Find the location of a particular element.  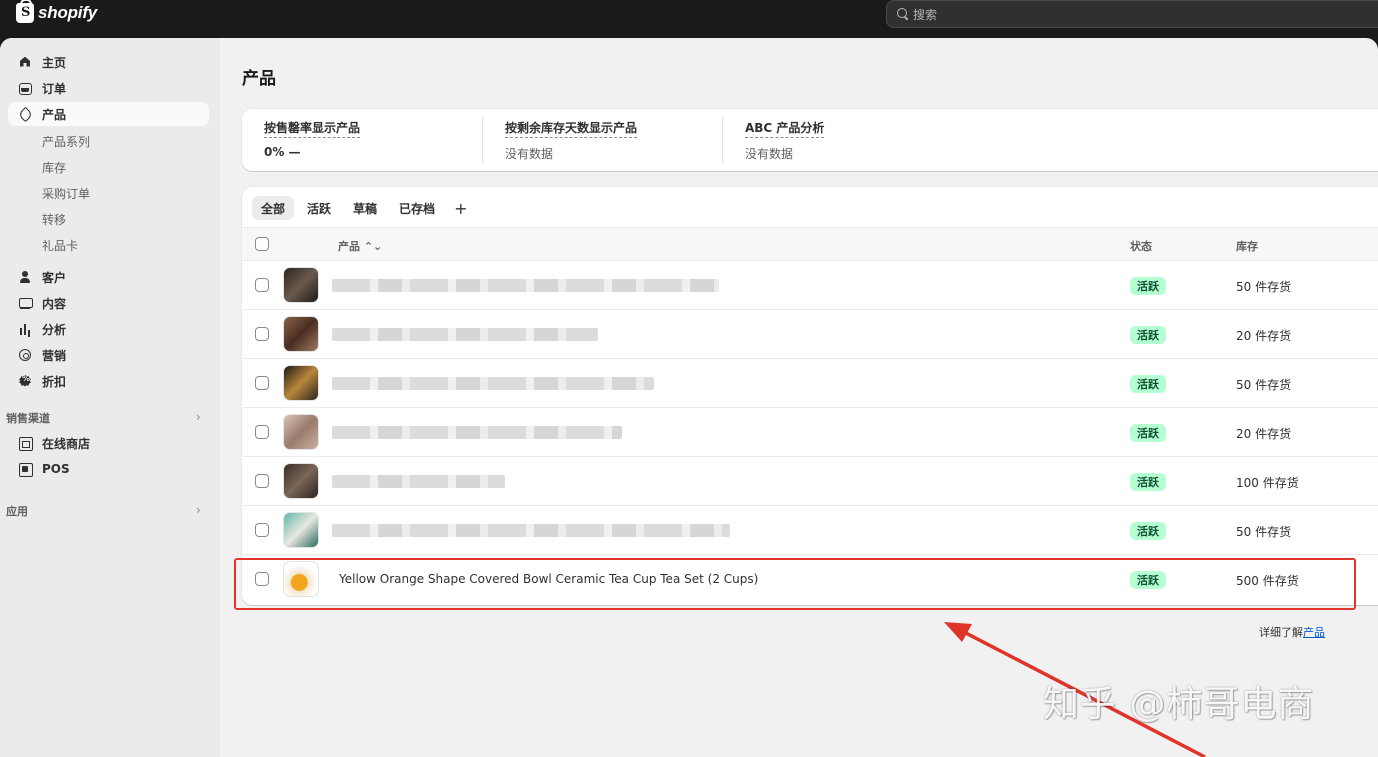

shopify-logo: S shopify is located at coordinates (57, 11).